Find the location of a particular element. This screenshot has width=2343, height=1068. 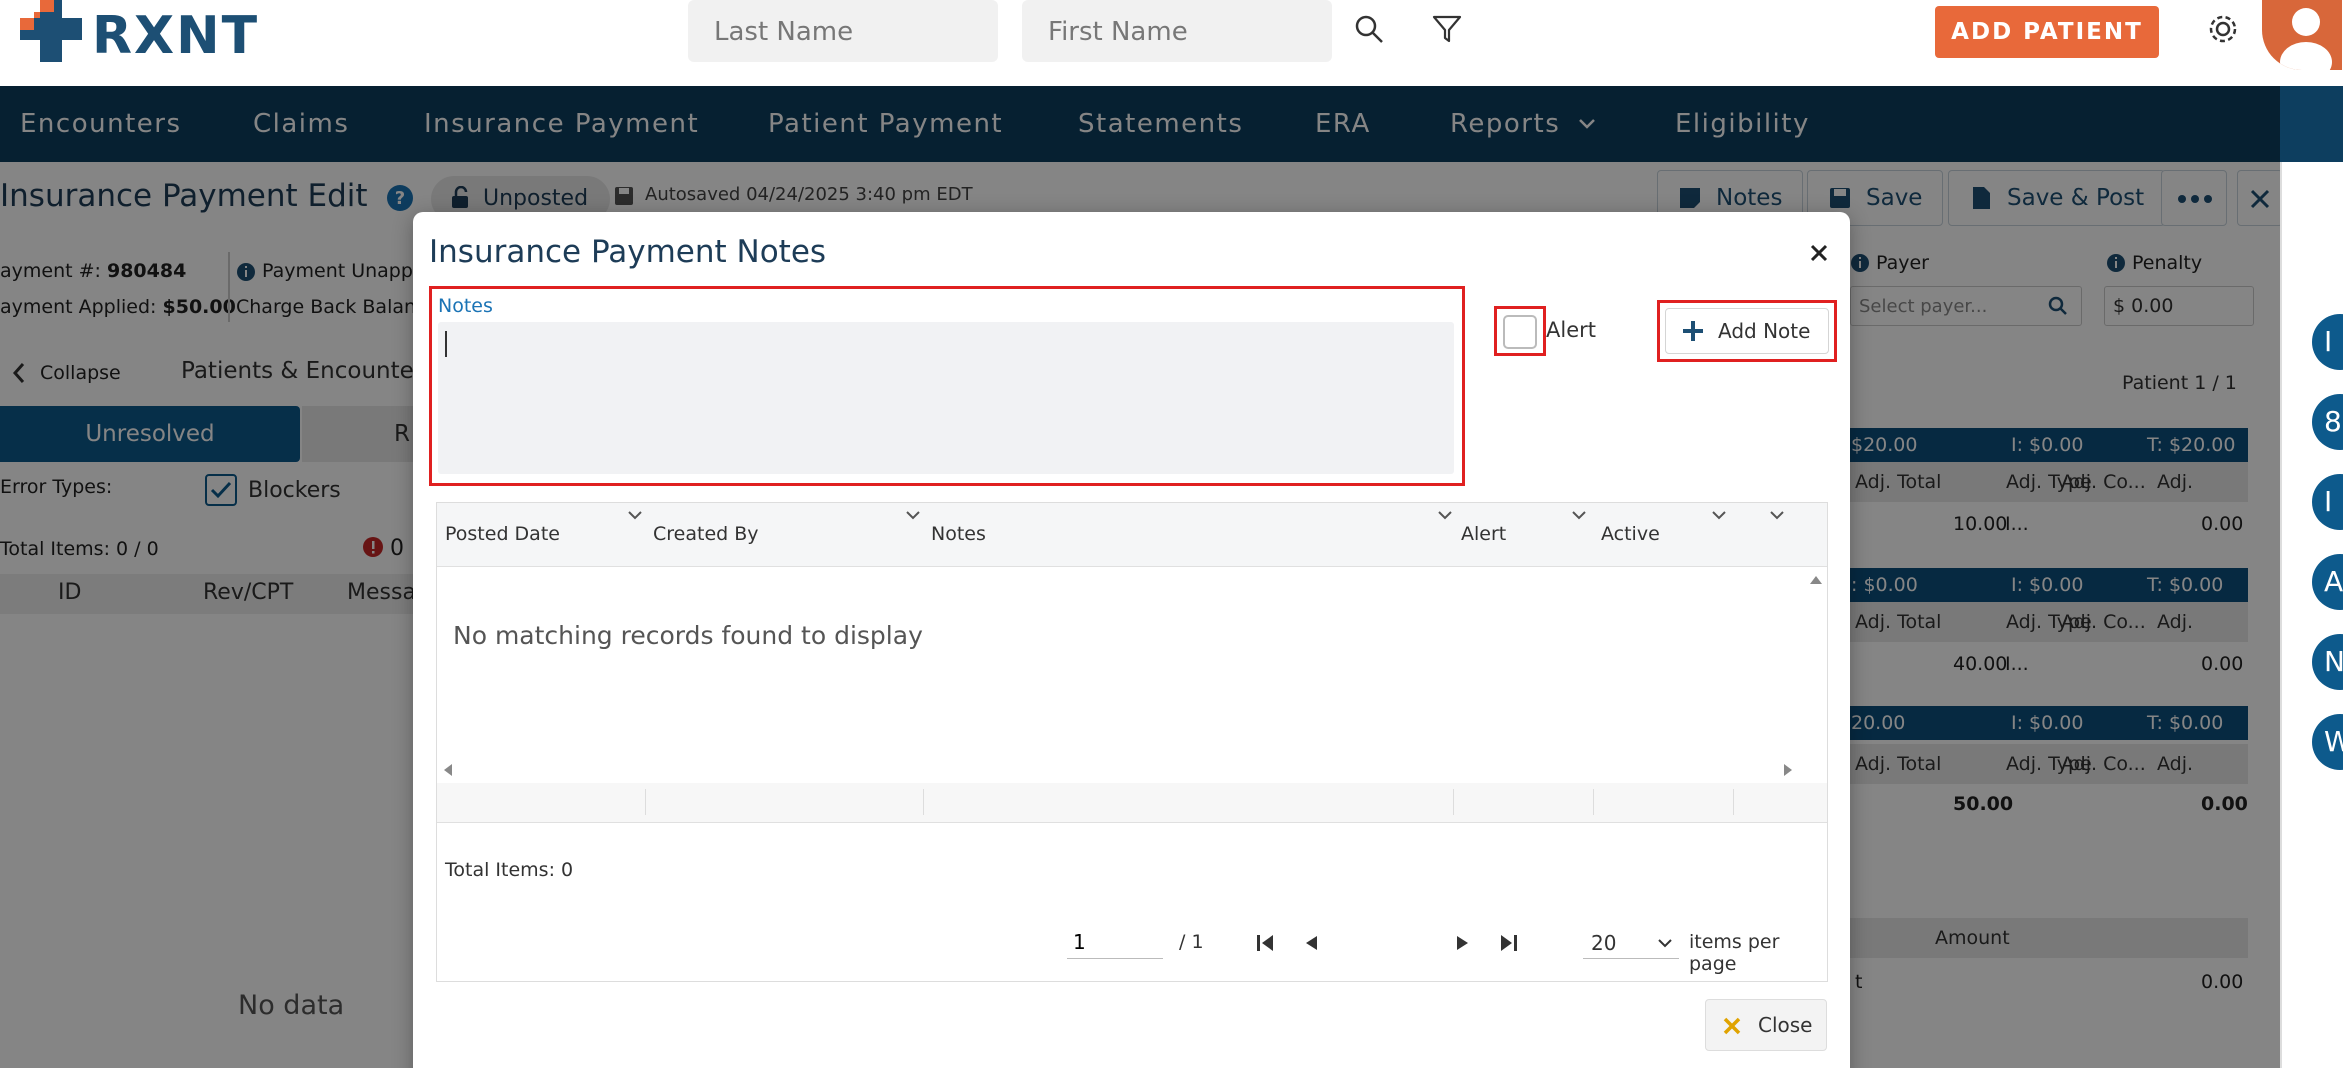

page-number-input is located at coordinates (1115, 942).